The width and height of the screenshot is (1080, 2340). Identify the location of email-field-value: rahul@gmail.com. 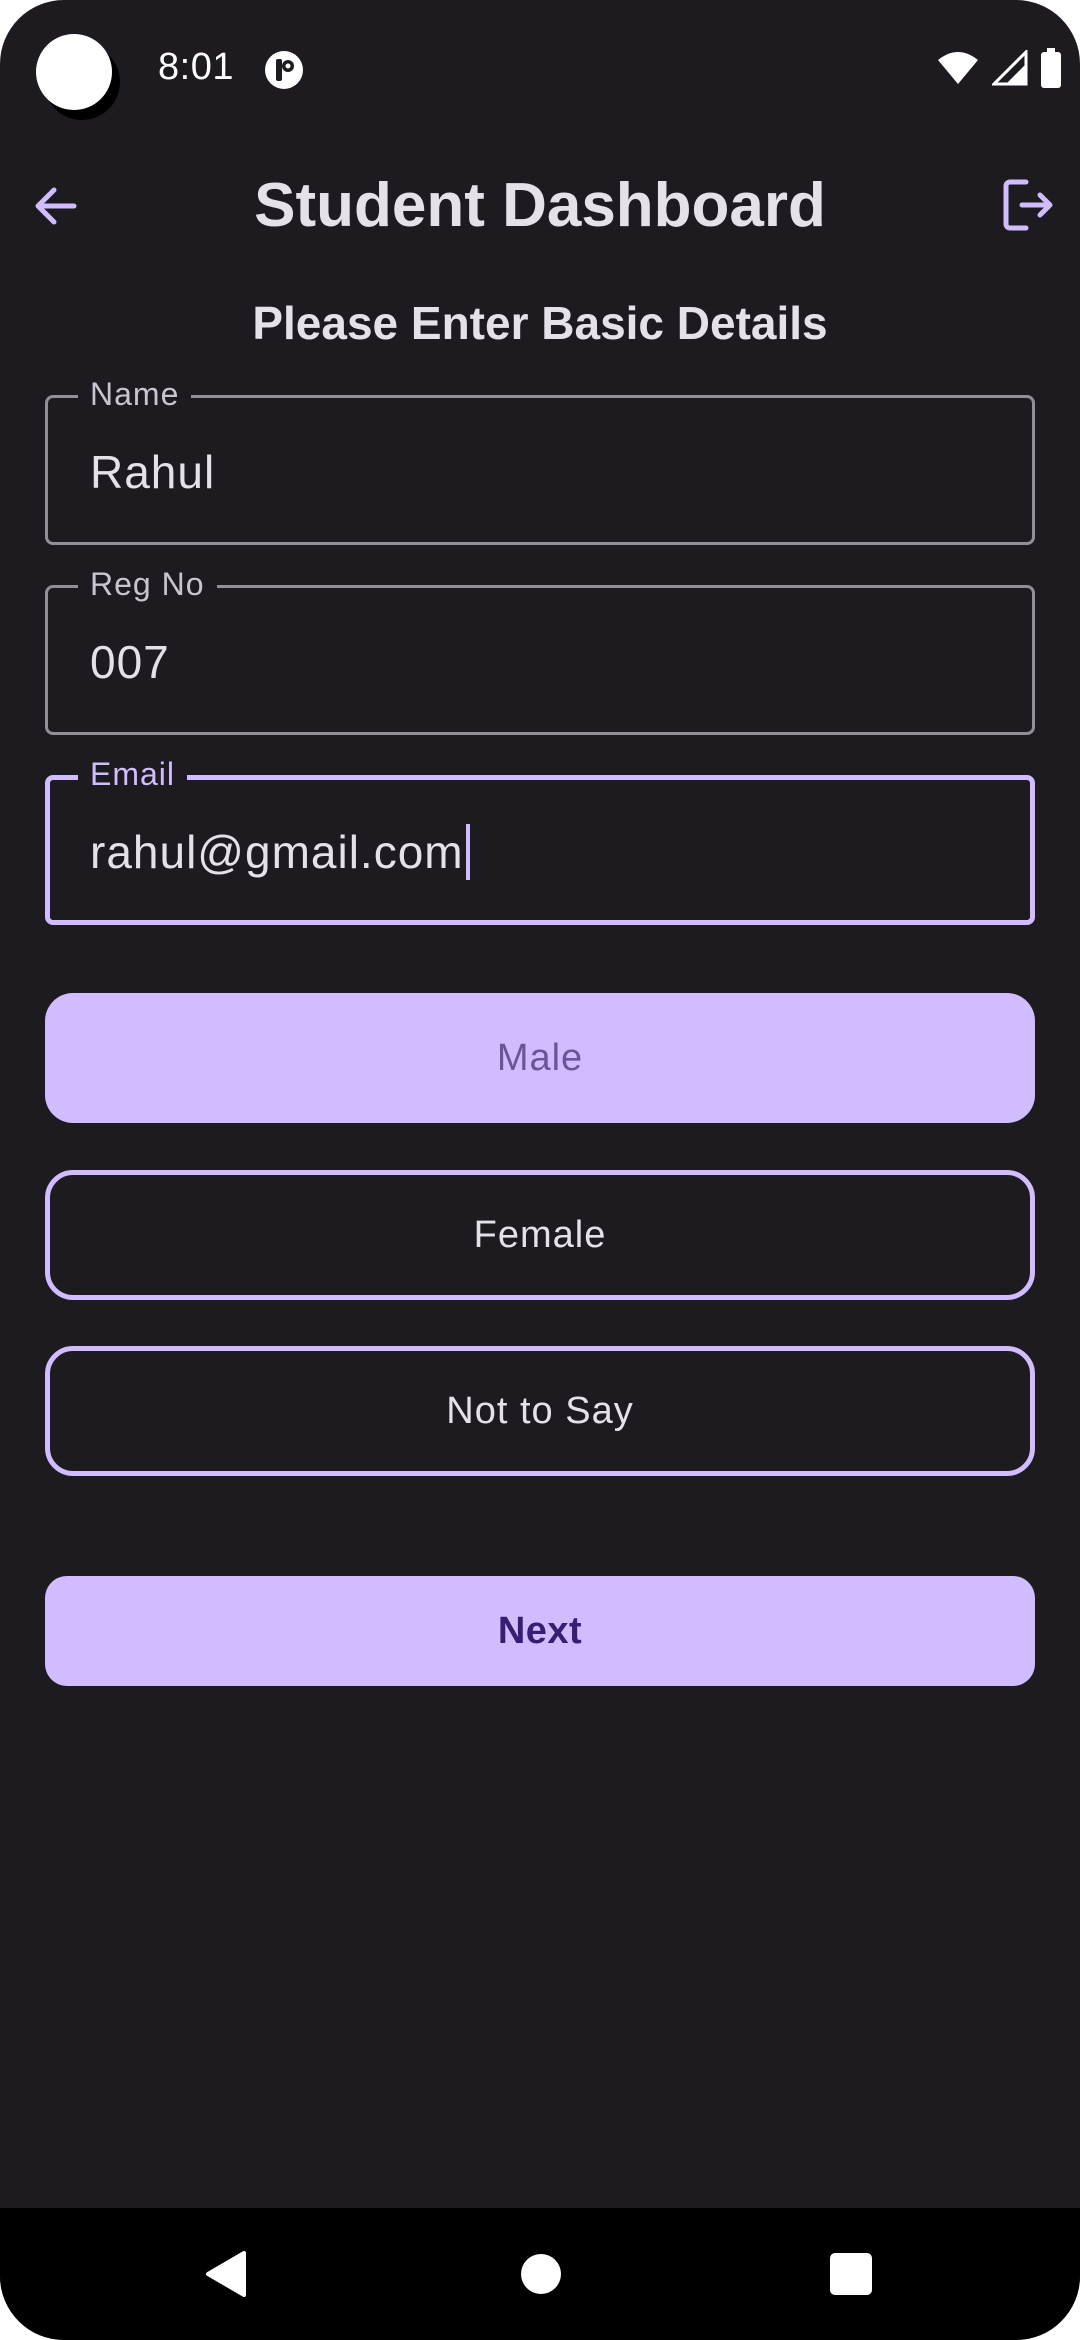
(277, 852).